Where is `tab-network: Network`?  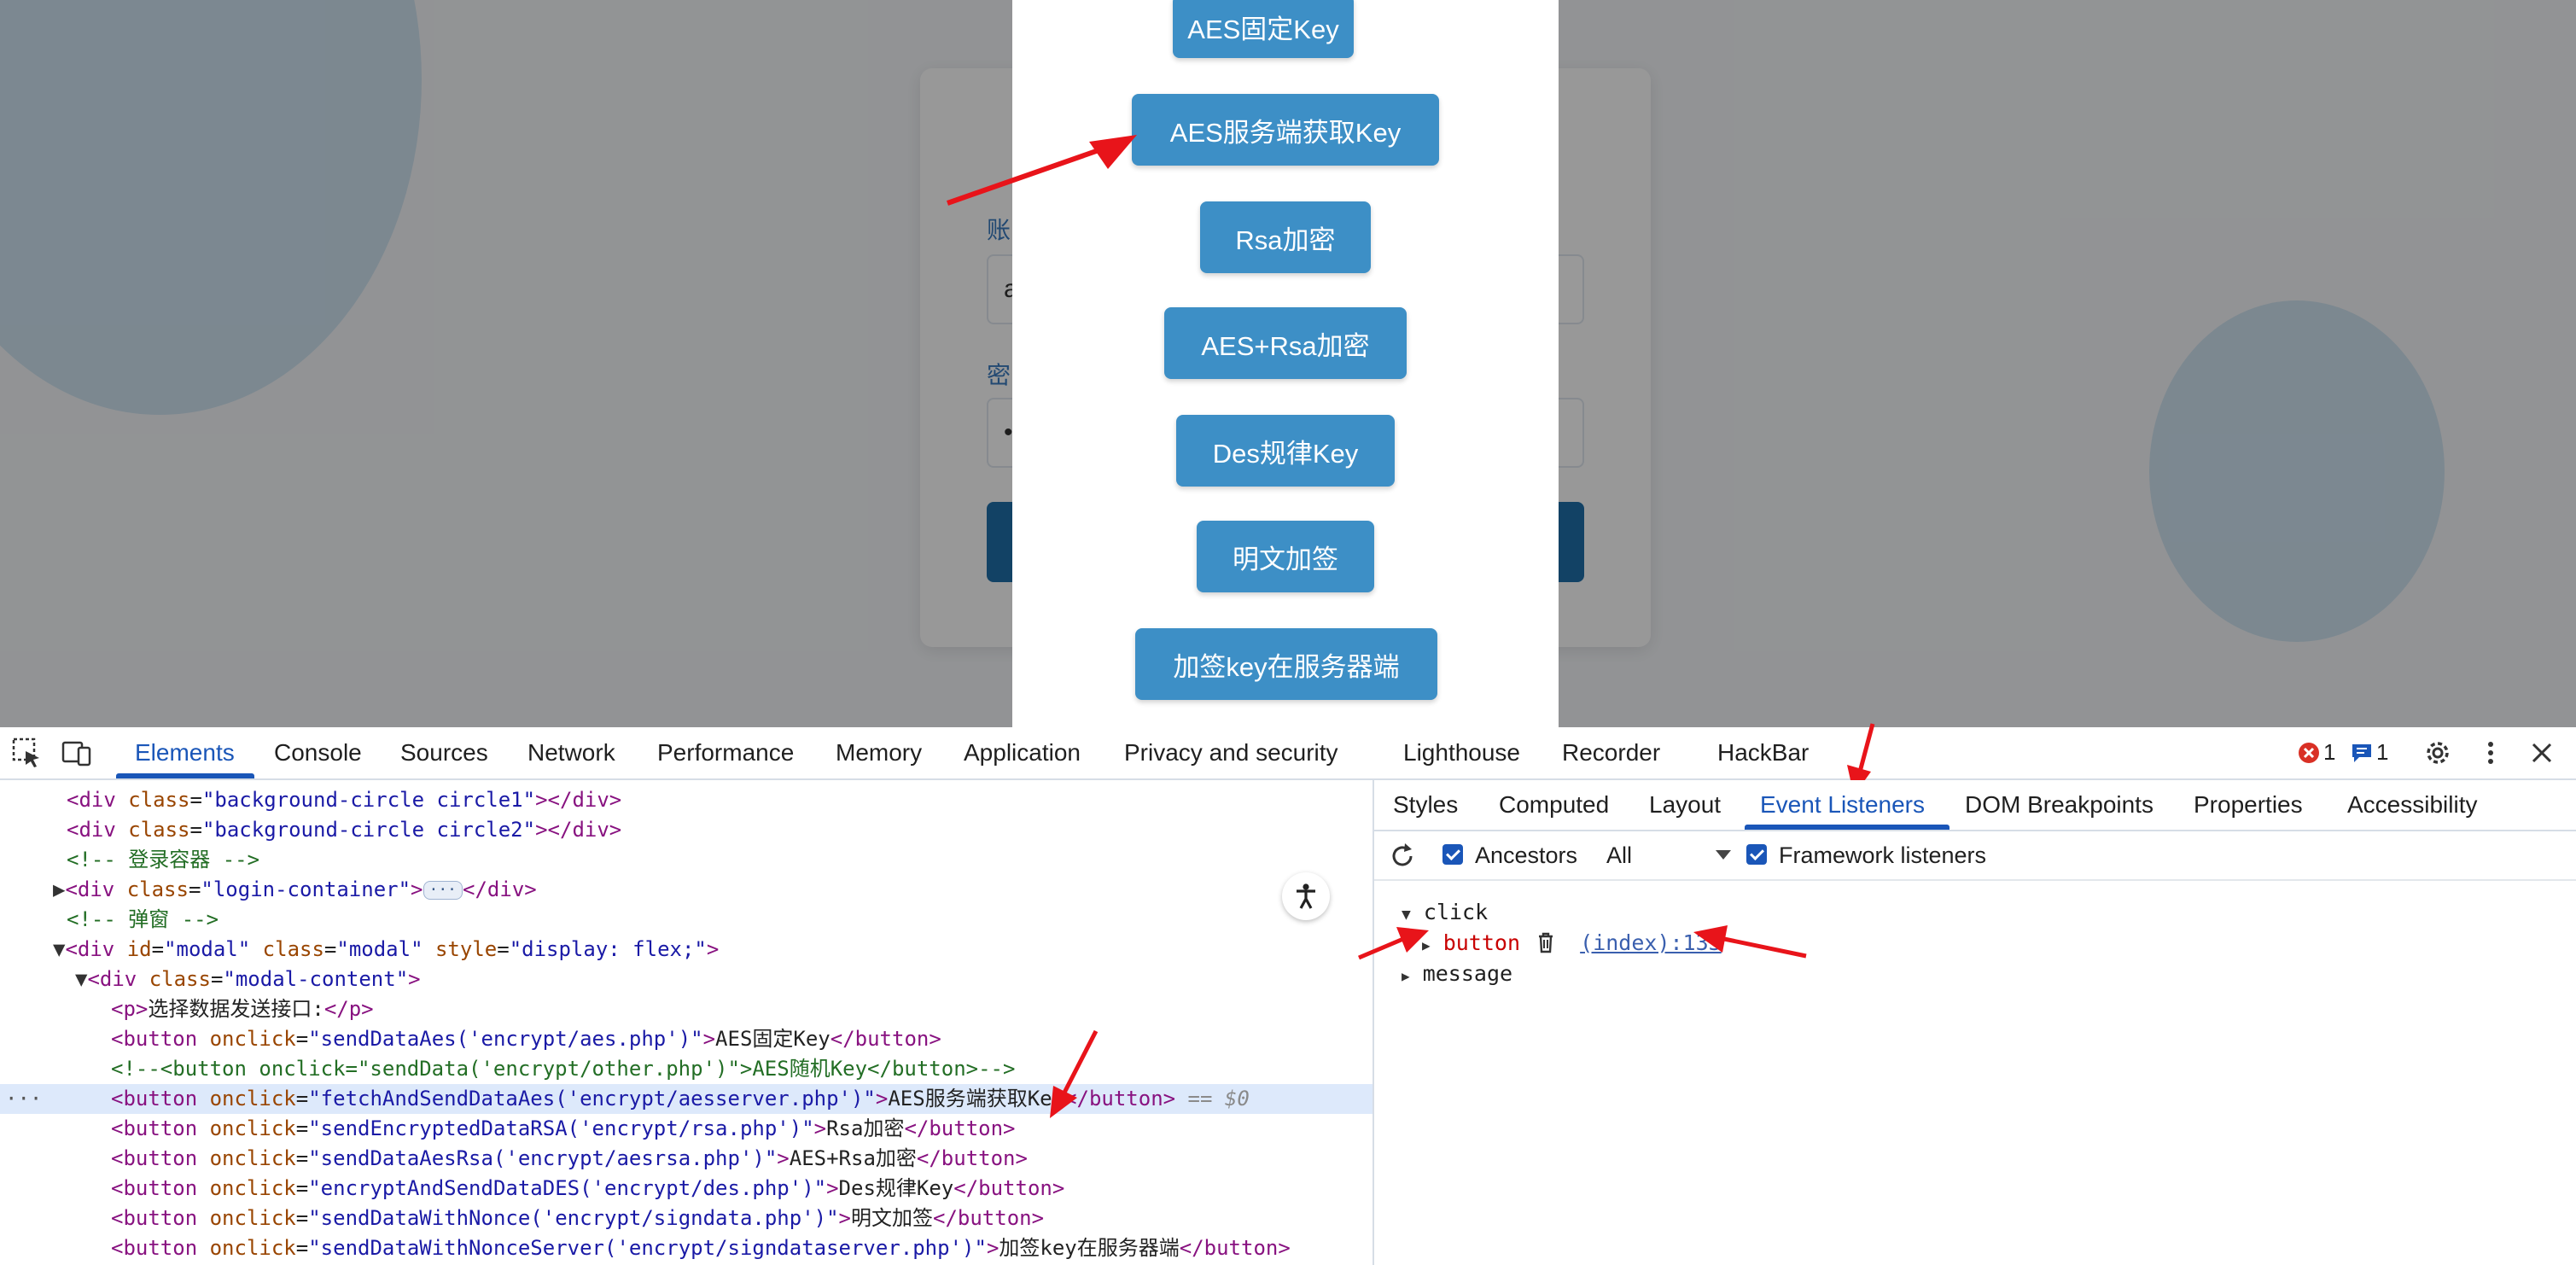 tab-network: Network is located at coordinates (571, 752).